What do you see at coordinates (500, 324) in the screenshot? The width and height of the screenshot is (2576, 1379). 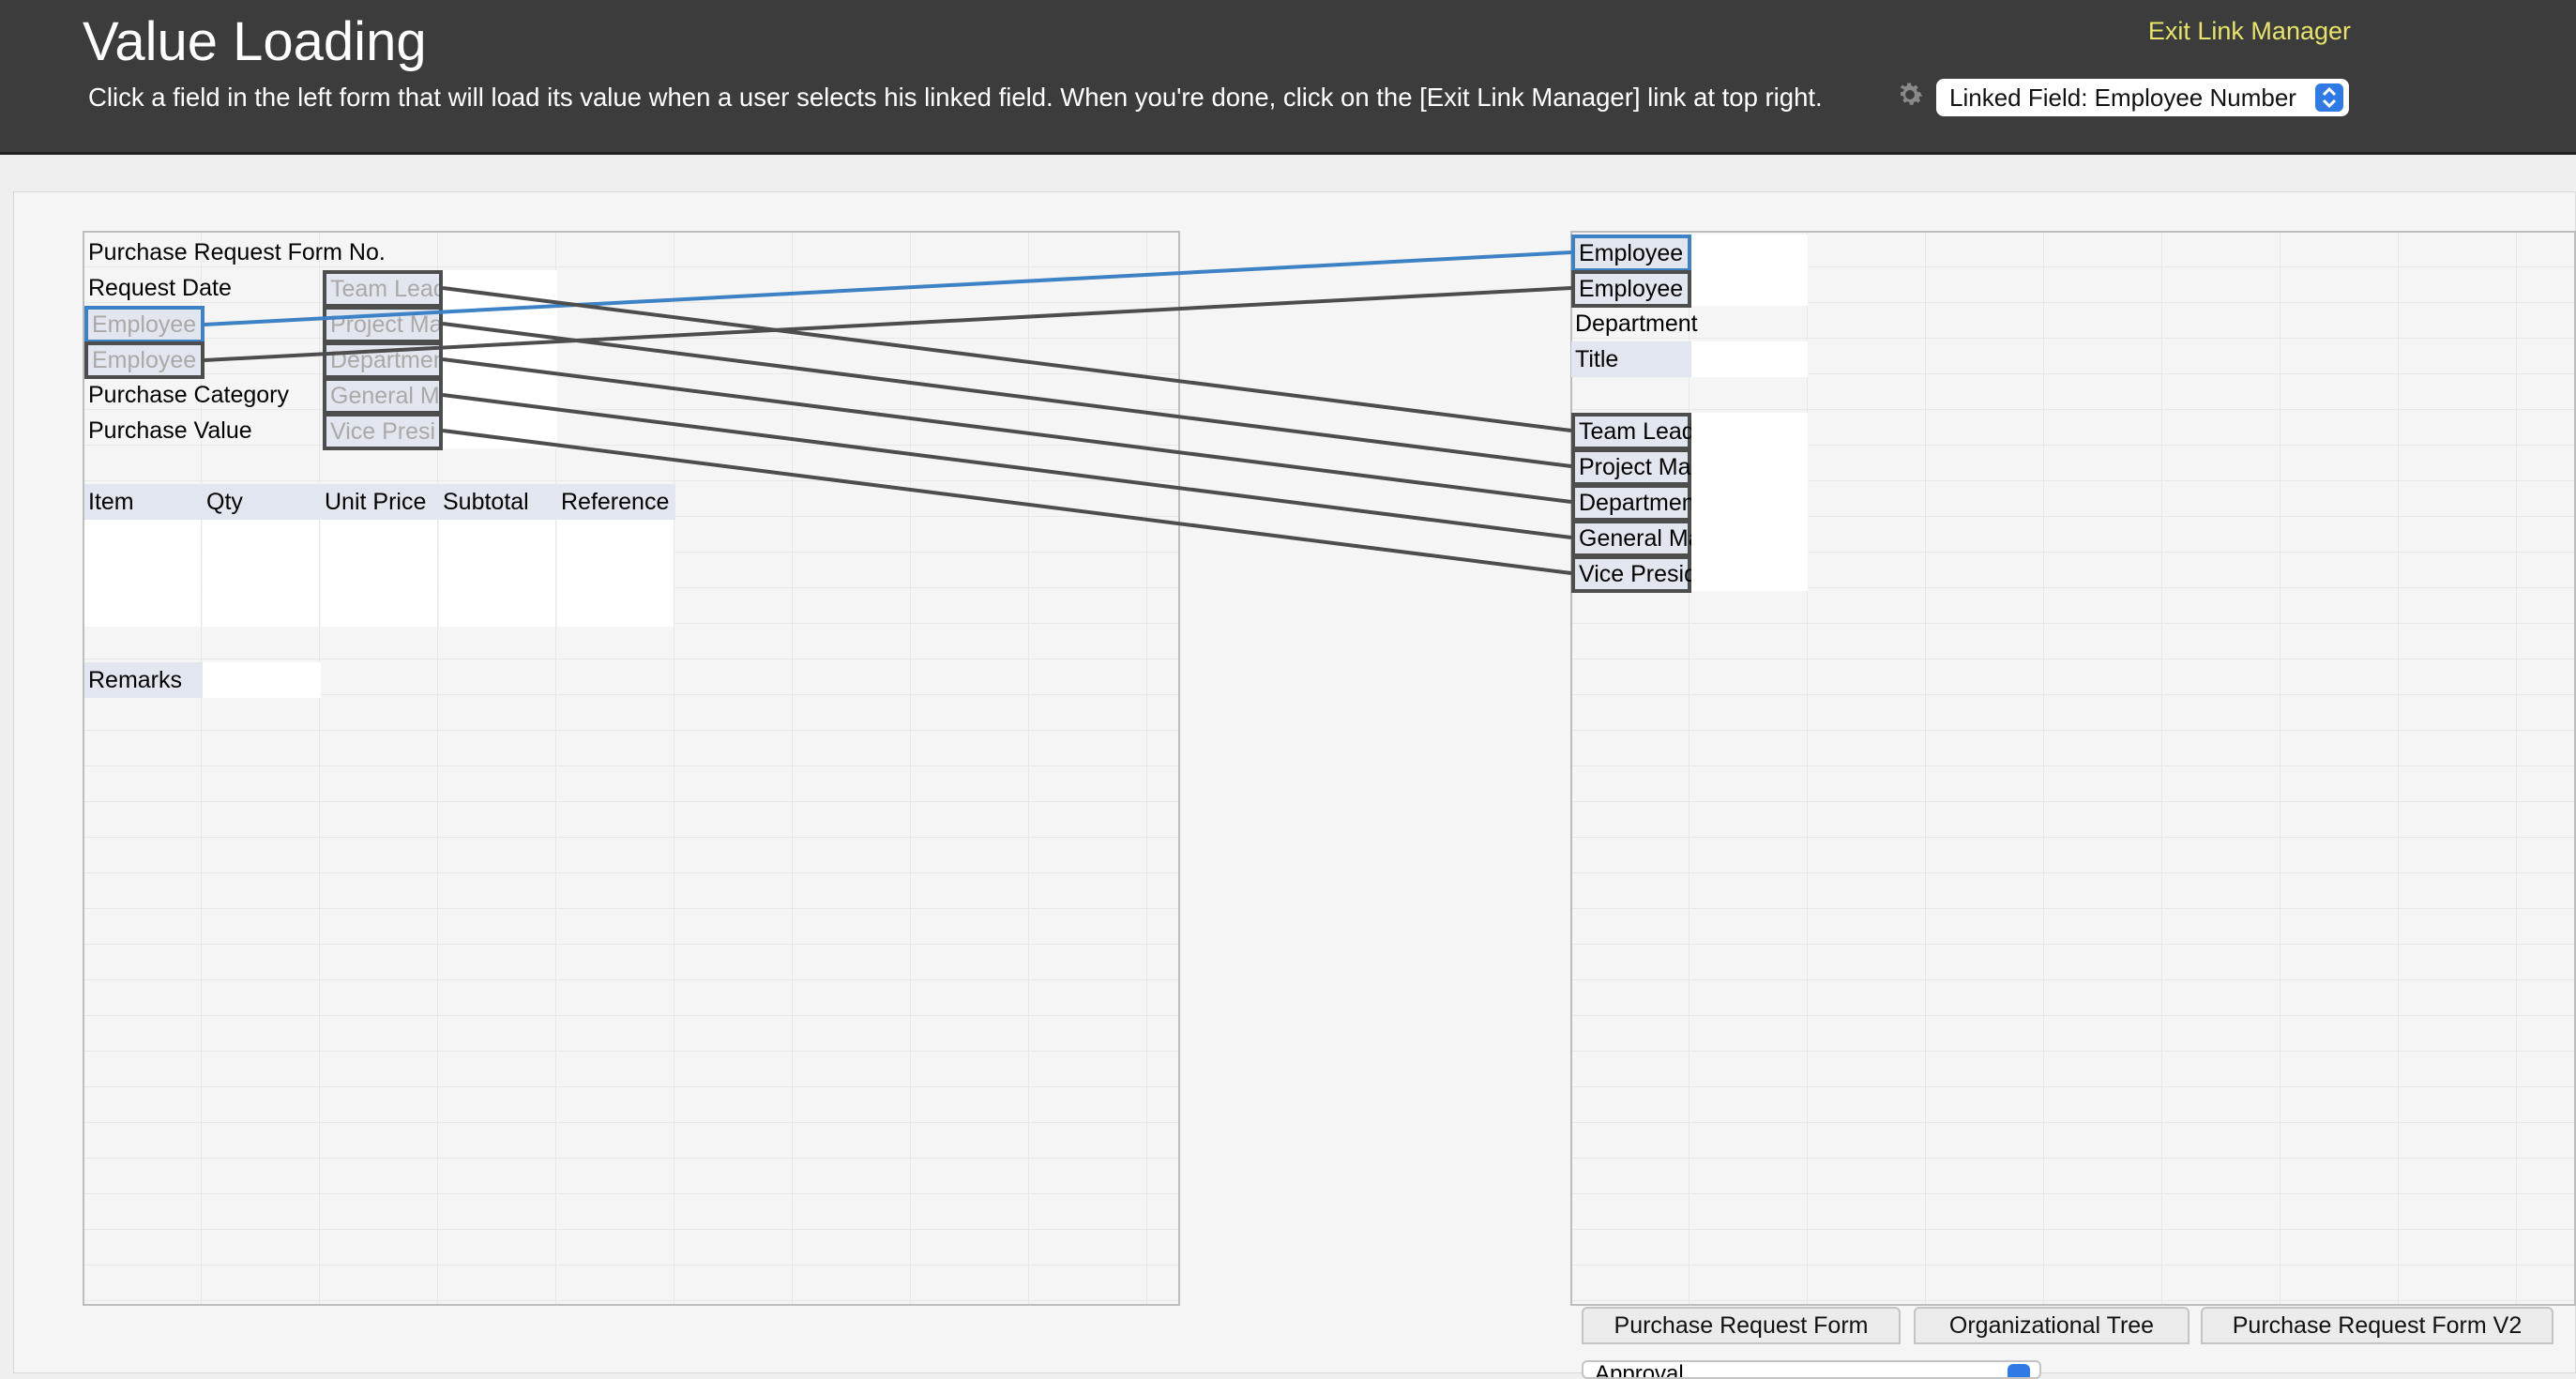 I see `project-manager-input-ext` at bounding box center [500, 324].